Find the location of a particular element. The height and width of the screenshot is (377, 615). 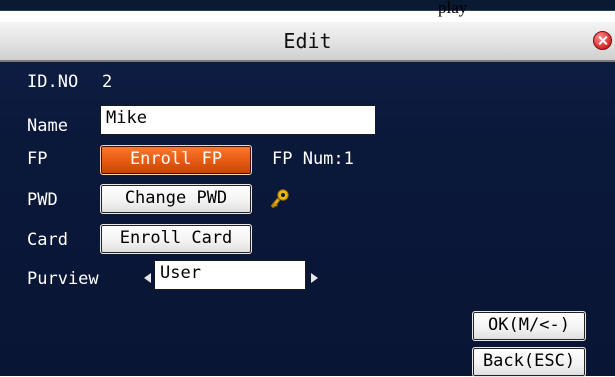

back-button: Back(ESC) is located at coordinates (529, 362).